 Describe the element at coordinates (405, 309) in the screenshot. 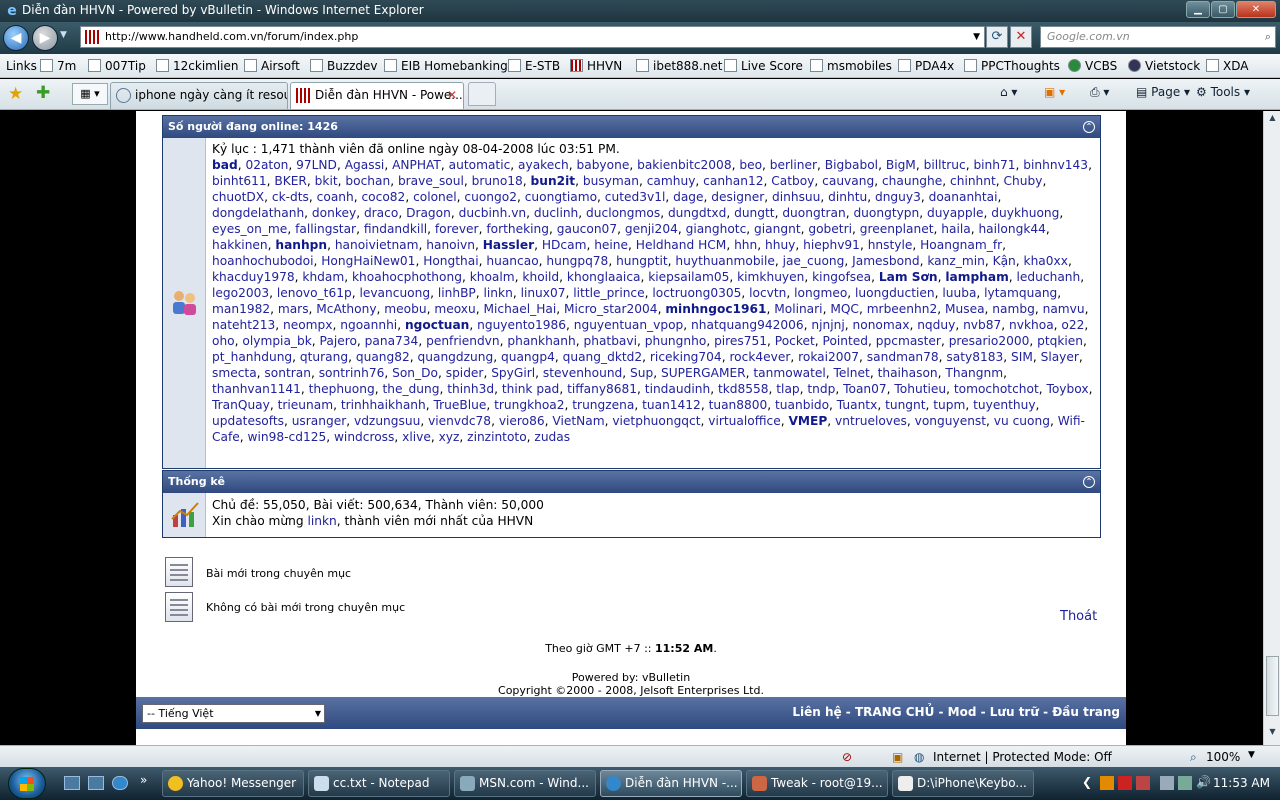

I see `online-user-link: meobu` at that location.